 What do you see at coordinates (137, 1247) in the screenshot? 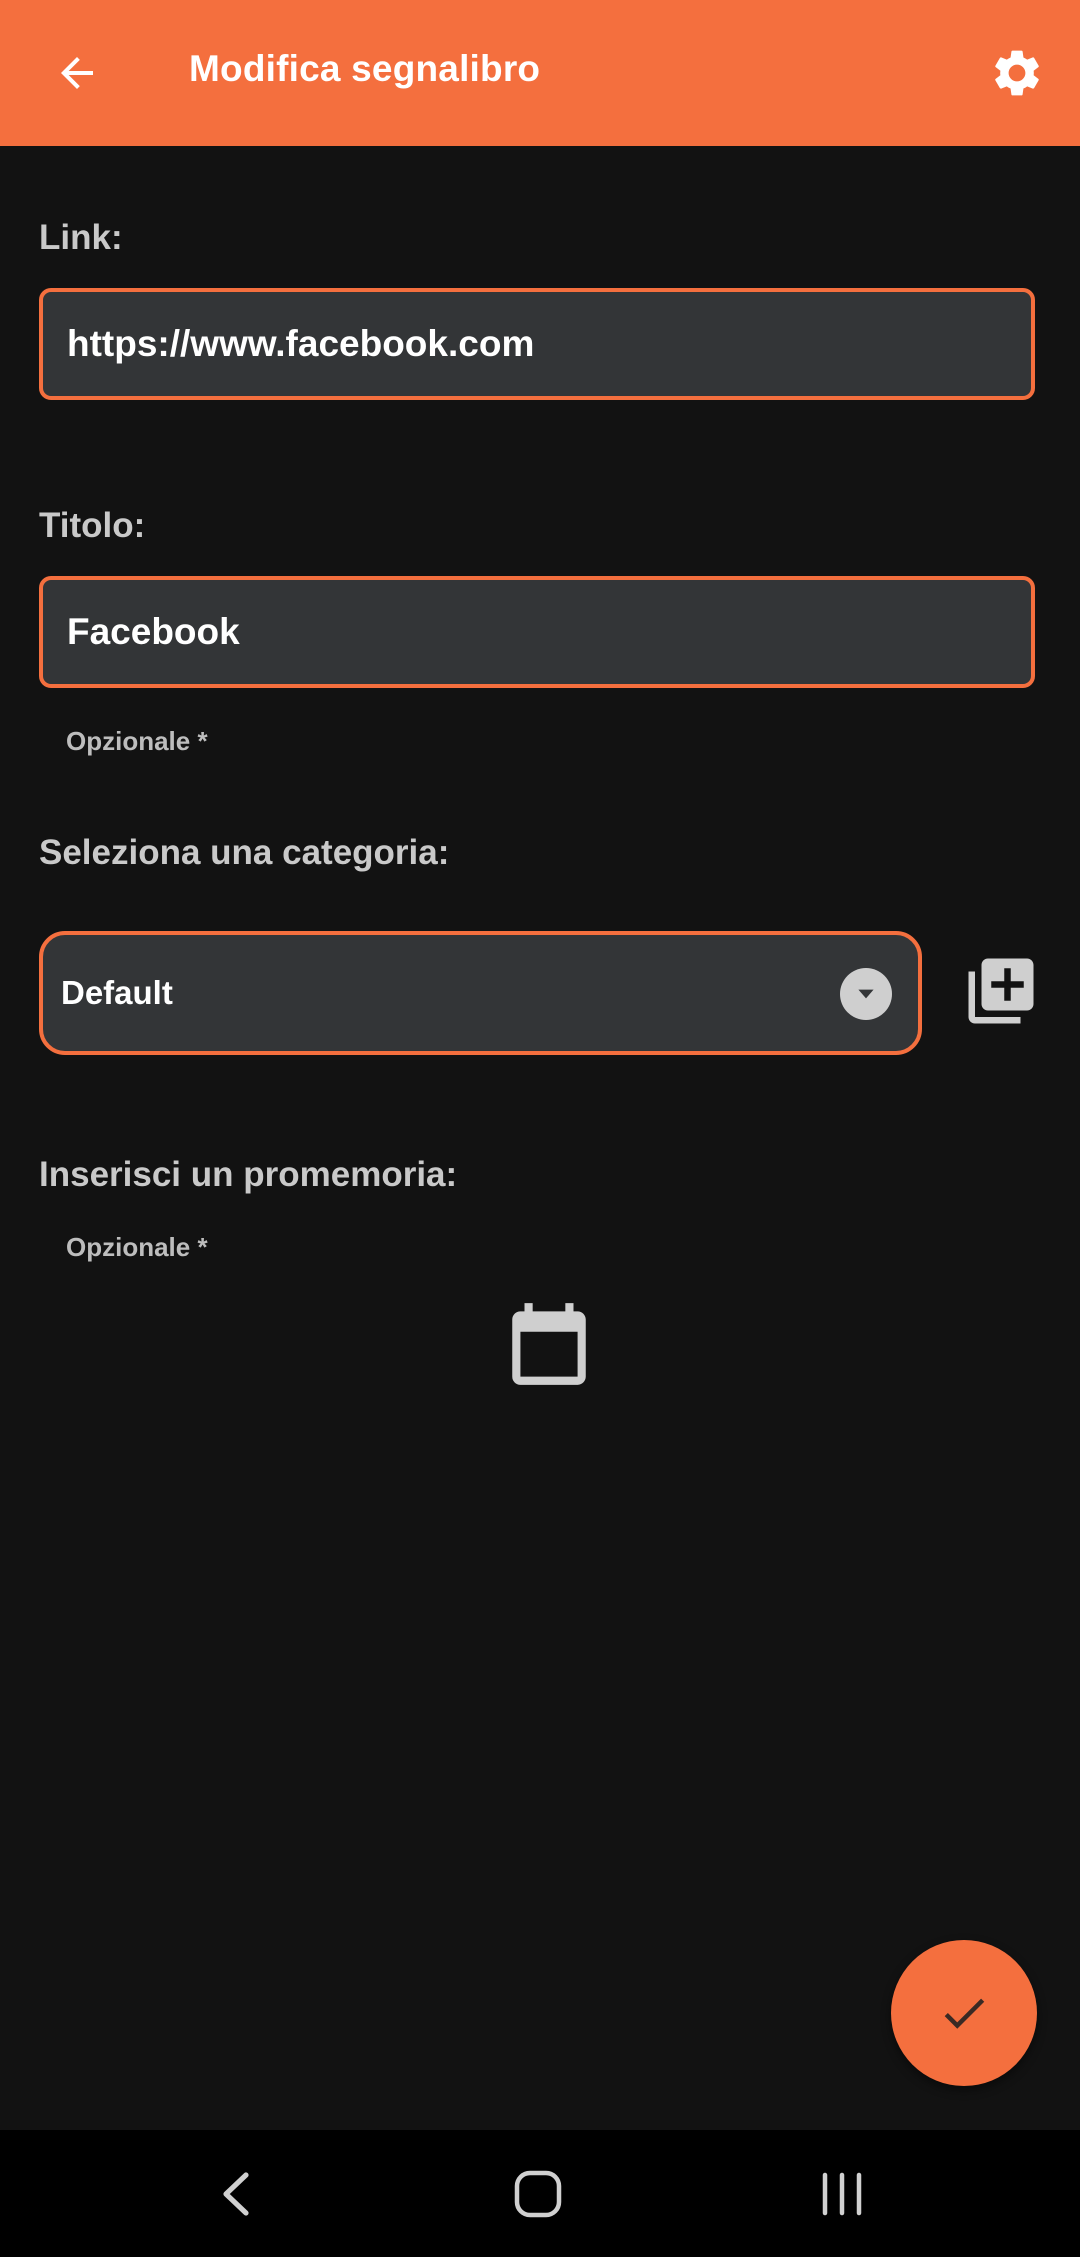
I see `reminder-optional-hint: Opzionale *` at bounding box center [137, 1247].